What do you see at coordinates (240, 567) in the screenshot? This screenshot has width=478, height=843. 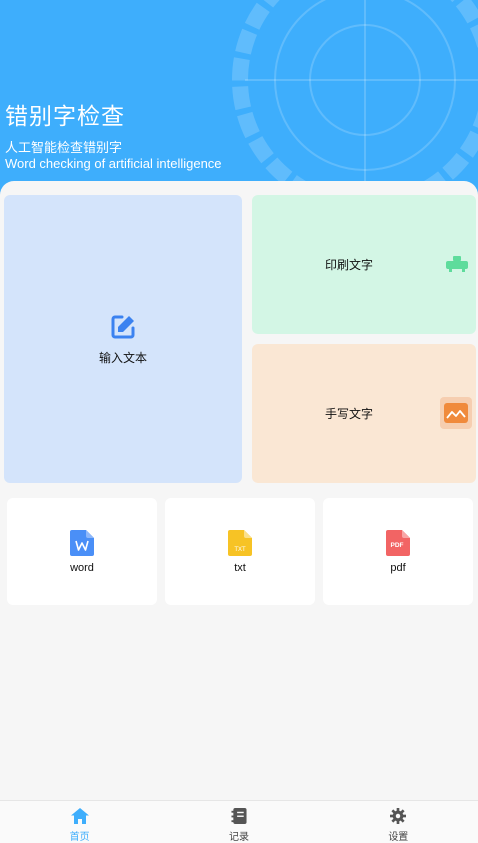 I see `txt-file-label: txt` at bounding box center [240, 567].